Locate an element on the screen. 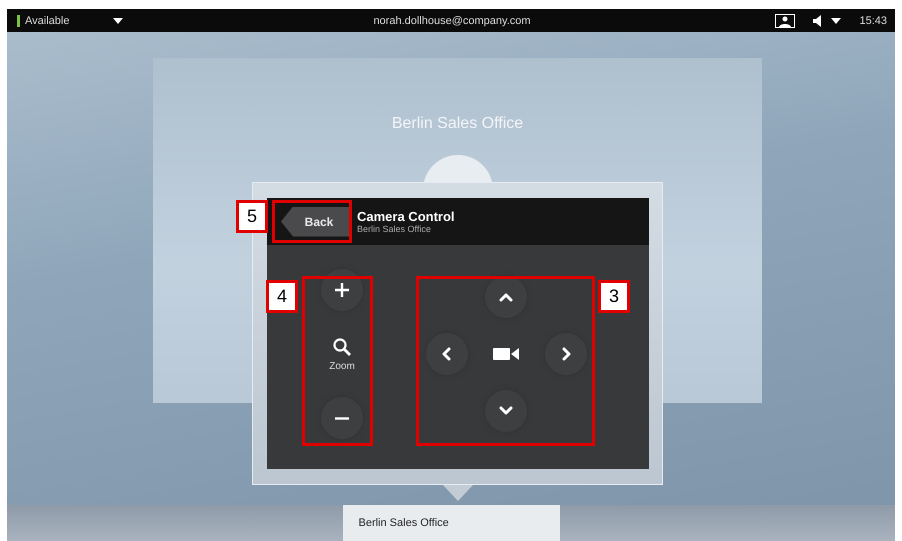  callout-number: 3 is located at coordinates (614, 296).